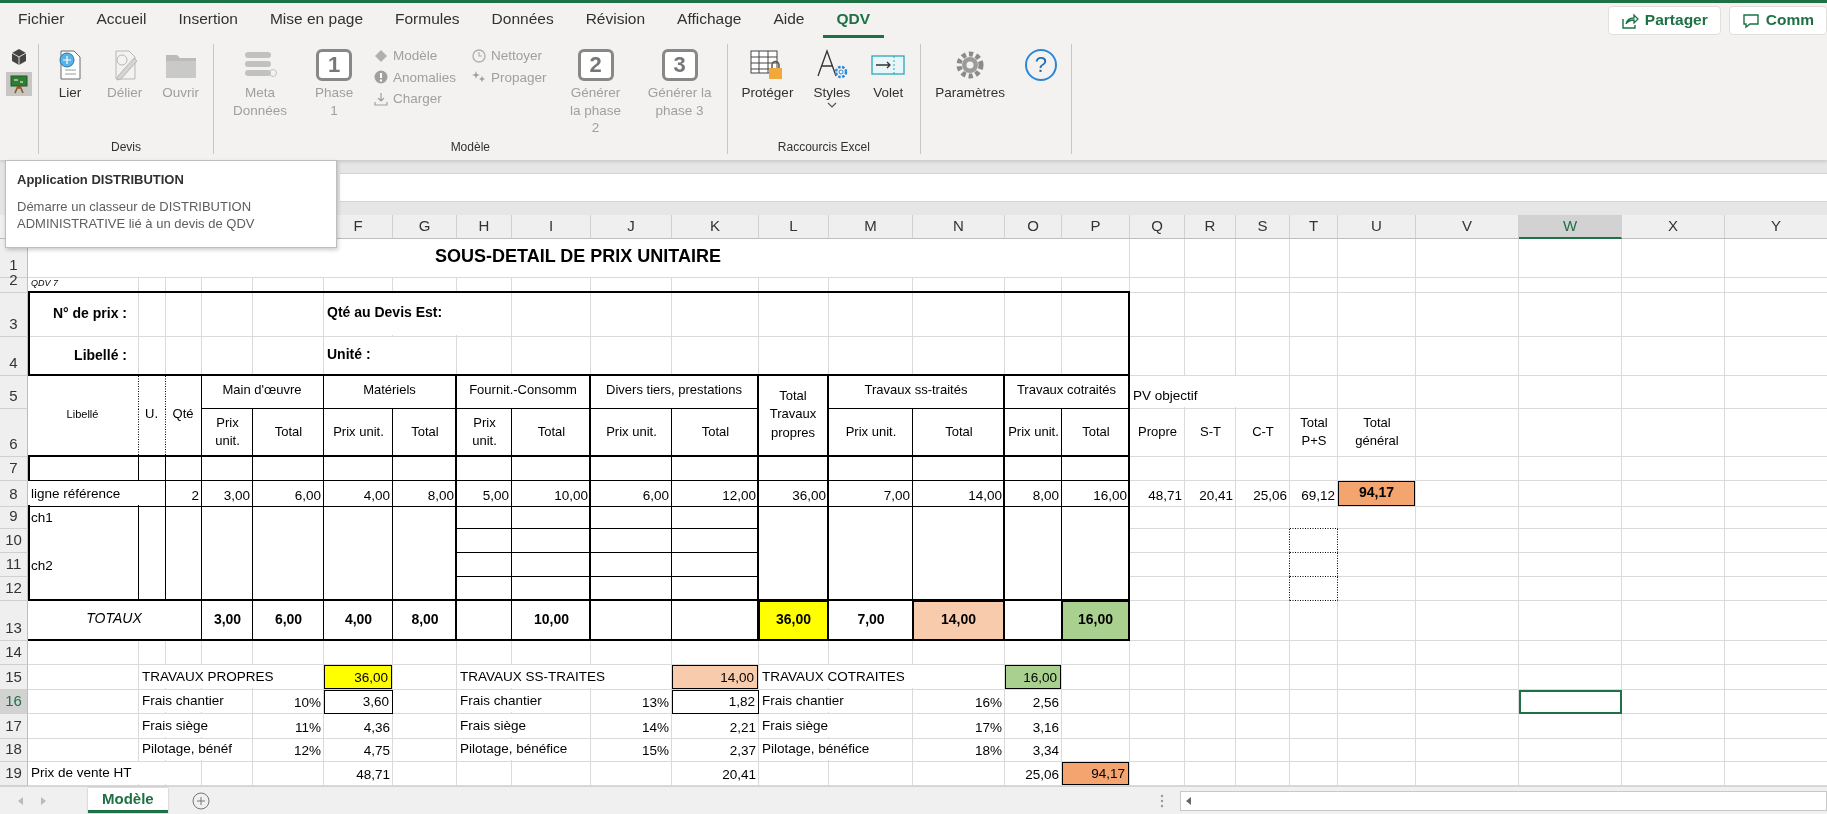  What do you see at coordinates (1377, 227) in the screenshot?
I see `column-header: U` at bounding box center [1377, 227].